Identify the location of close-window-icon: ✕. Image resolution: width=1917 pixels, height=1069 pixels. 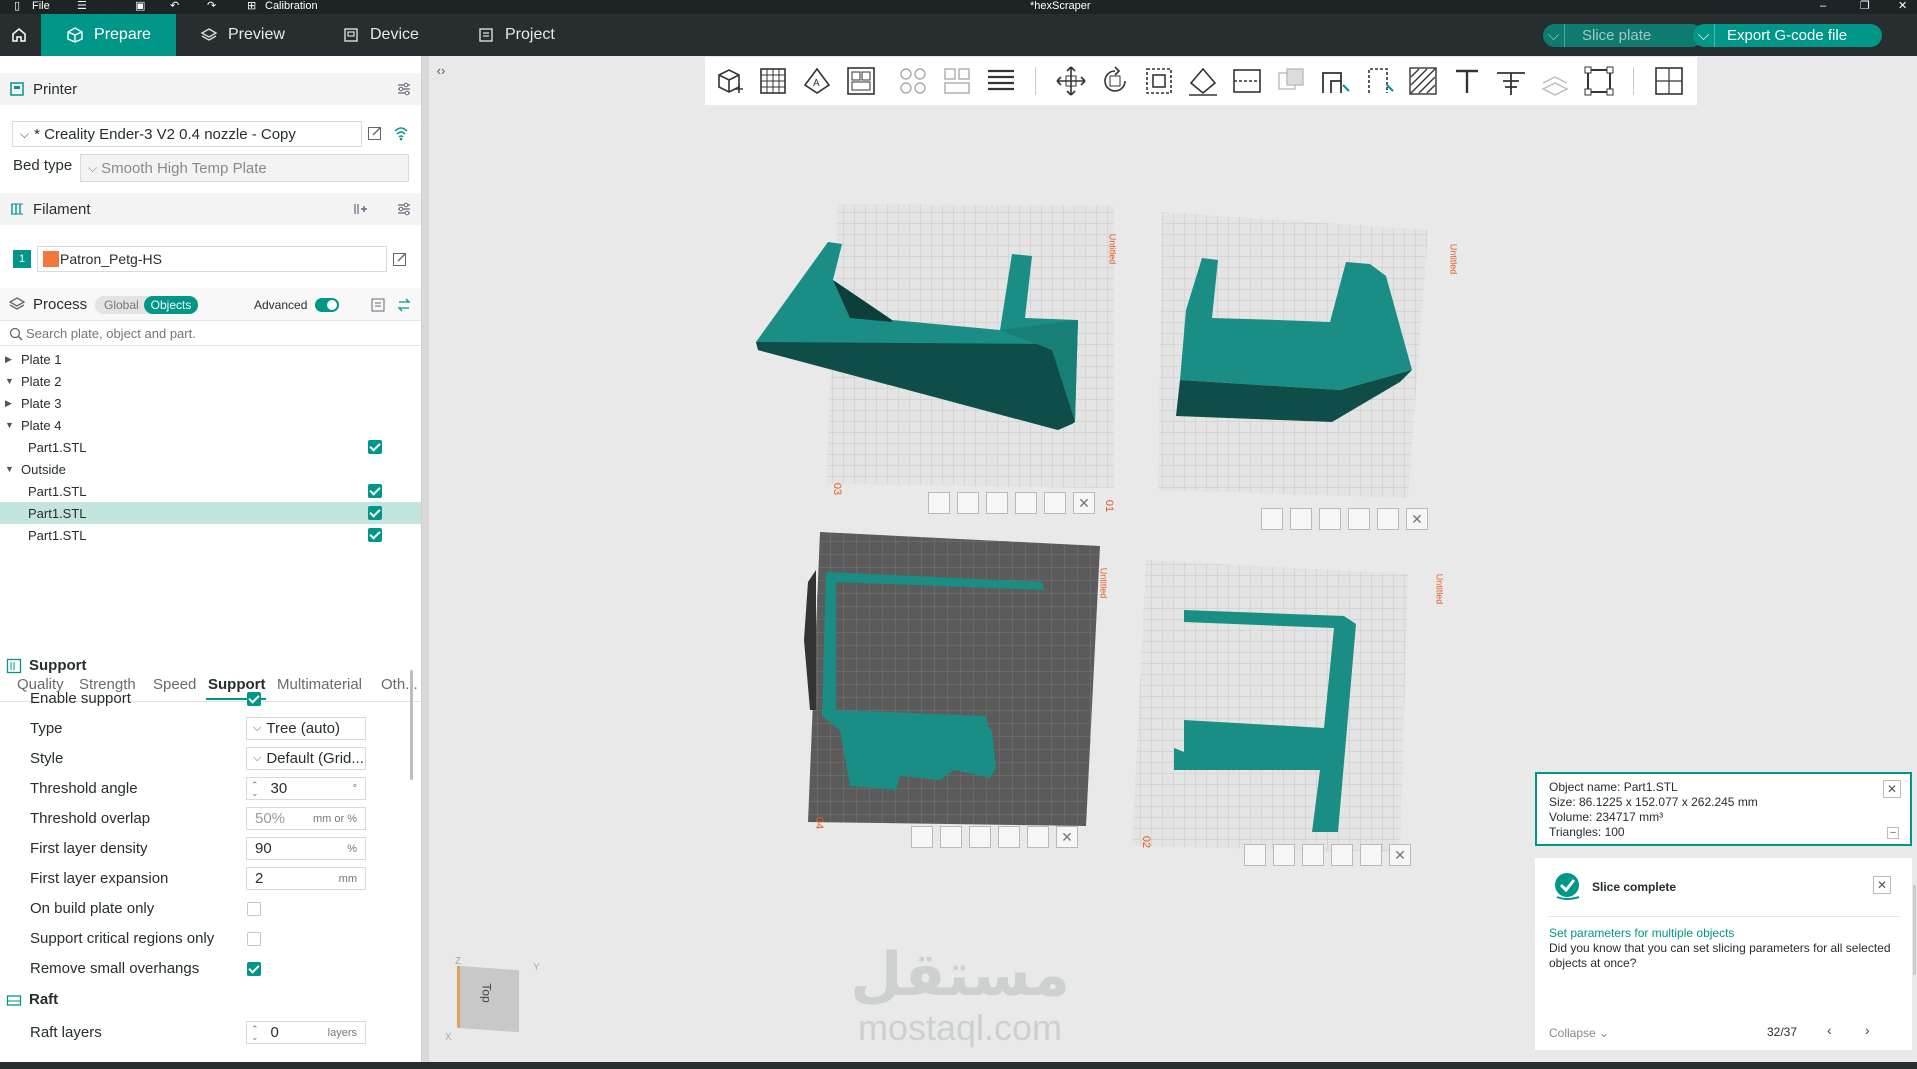
(1902, 7).